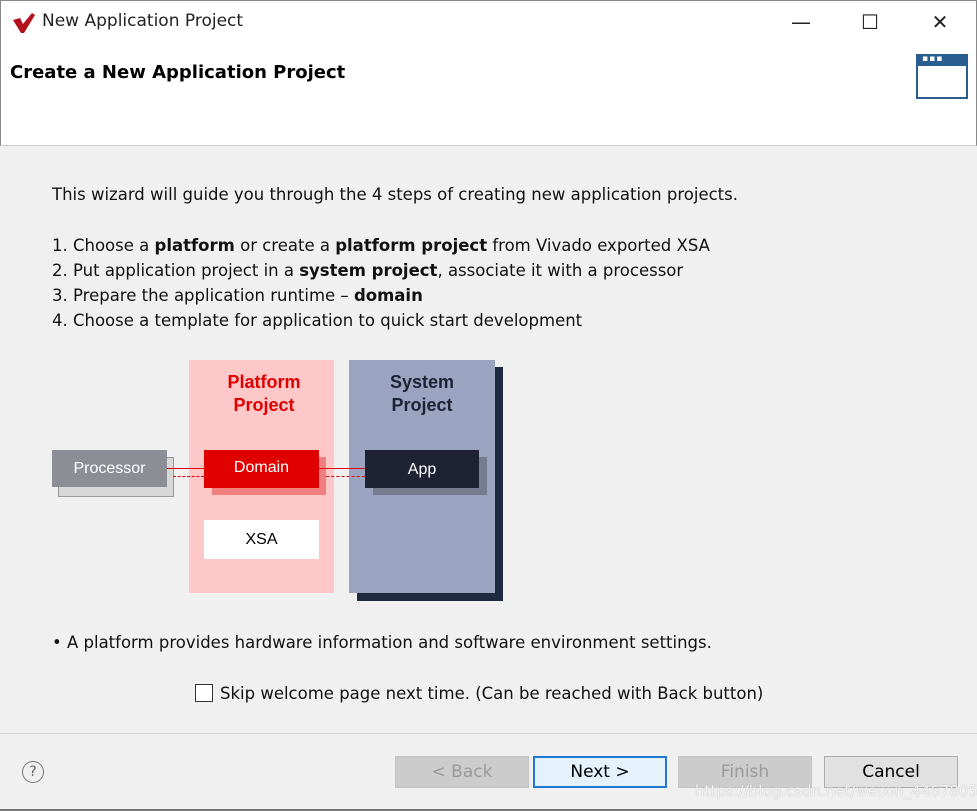  Describe the element at coordinates (422, 394) in the screenshot. I see `system-project-label: System Project` at that location.